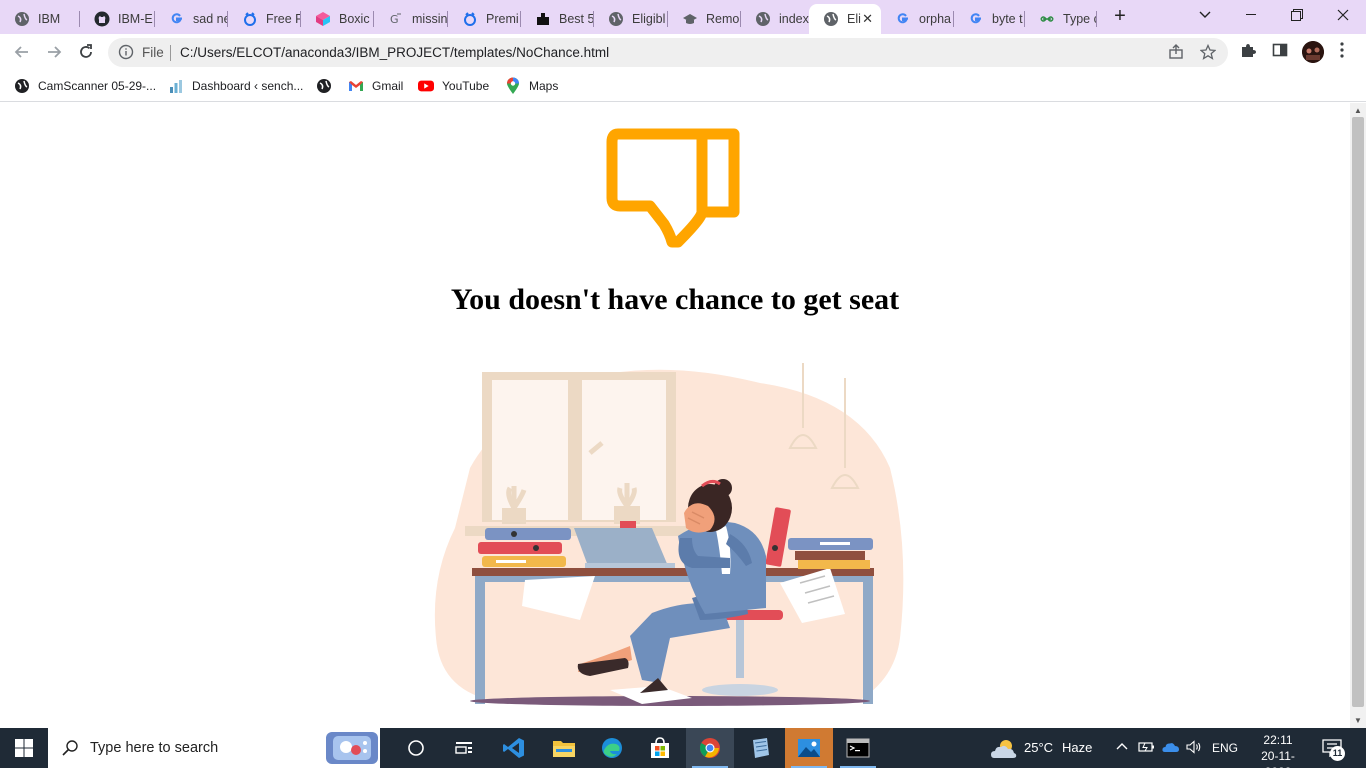 The image size is (1366, 768). Describe the element at coordinates (794, 19) in the screenshot. I see `tab-label: index` at that location.